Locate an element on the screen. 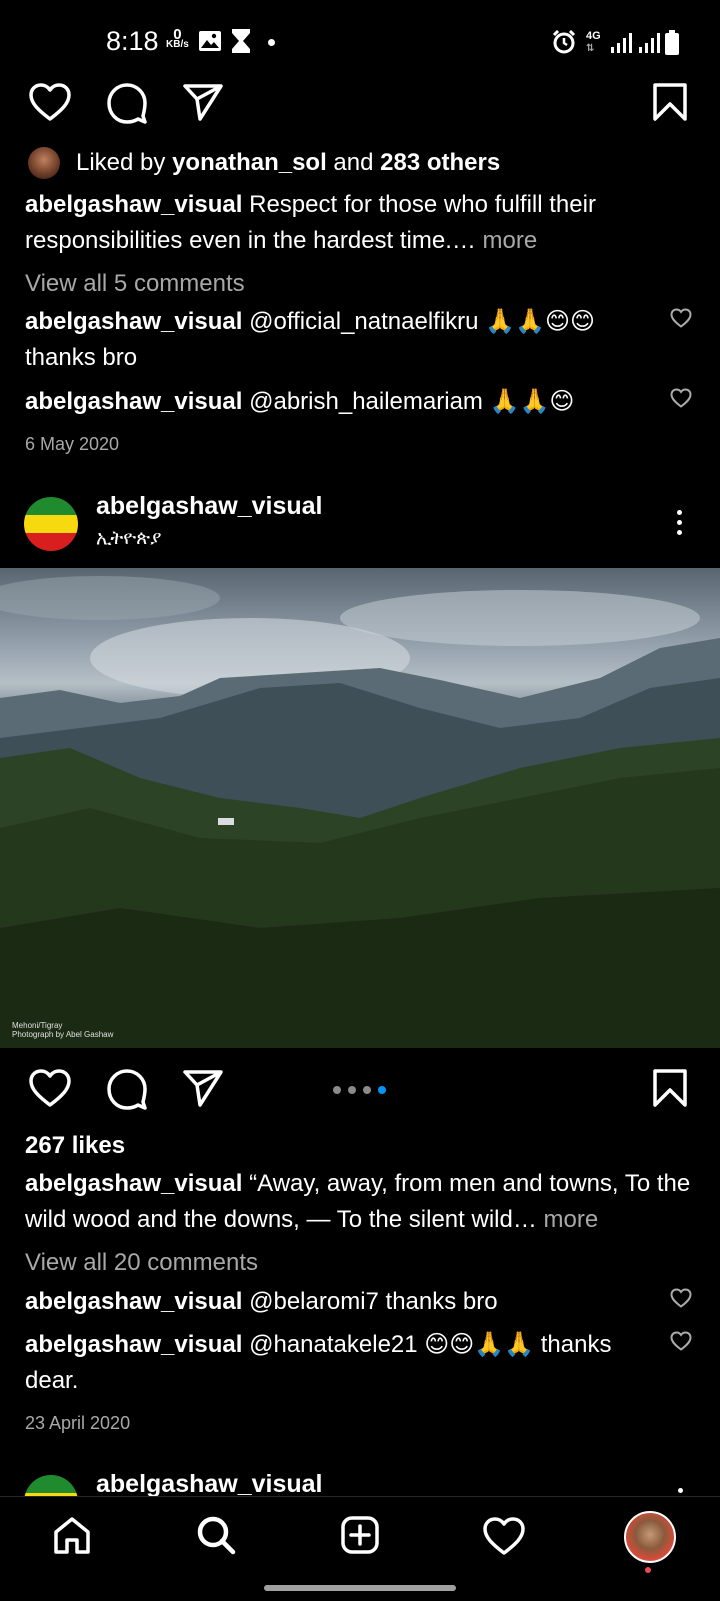 This screenshot has height=1601, width=720. home-icon is located at coordinates (72, 1535).